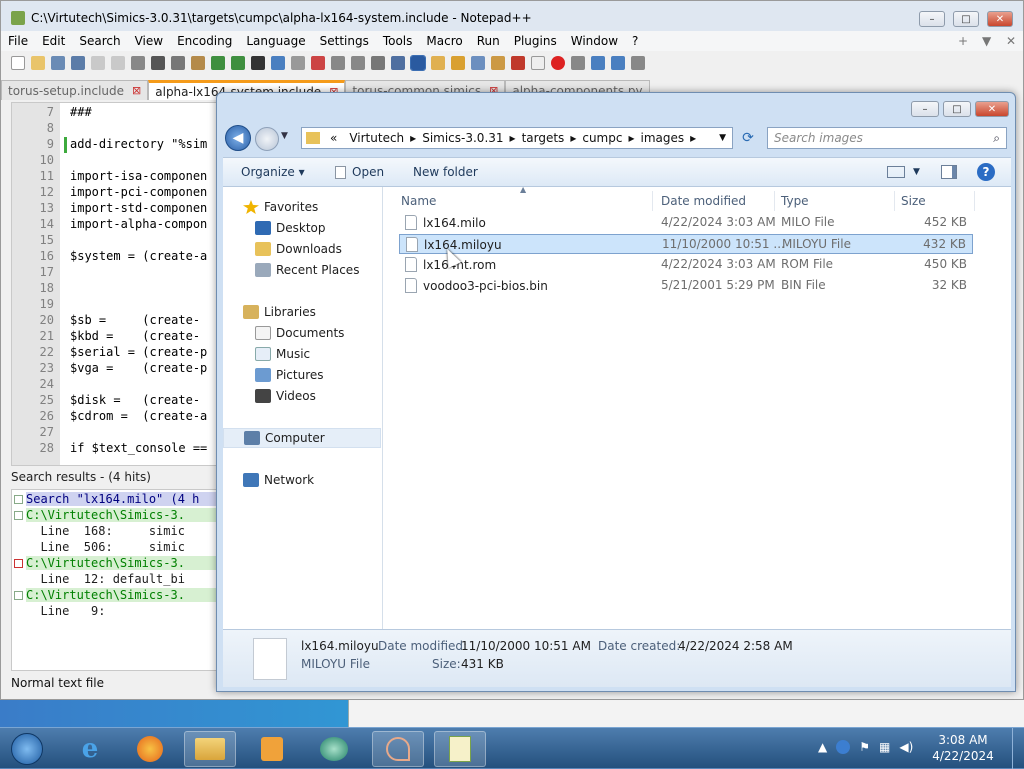 The width and height of the screenshot is (1024, 769). What do you see at coordinates (75, 90) in the screenshot?
I see `tab-torus-setup: torus-setup.include ⊠` at bounding box center [75, 90].